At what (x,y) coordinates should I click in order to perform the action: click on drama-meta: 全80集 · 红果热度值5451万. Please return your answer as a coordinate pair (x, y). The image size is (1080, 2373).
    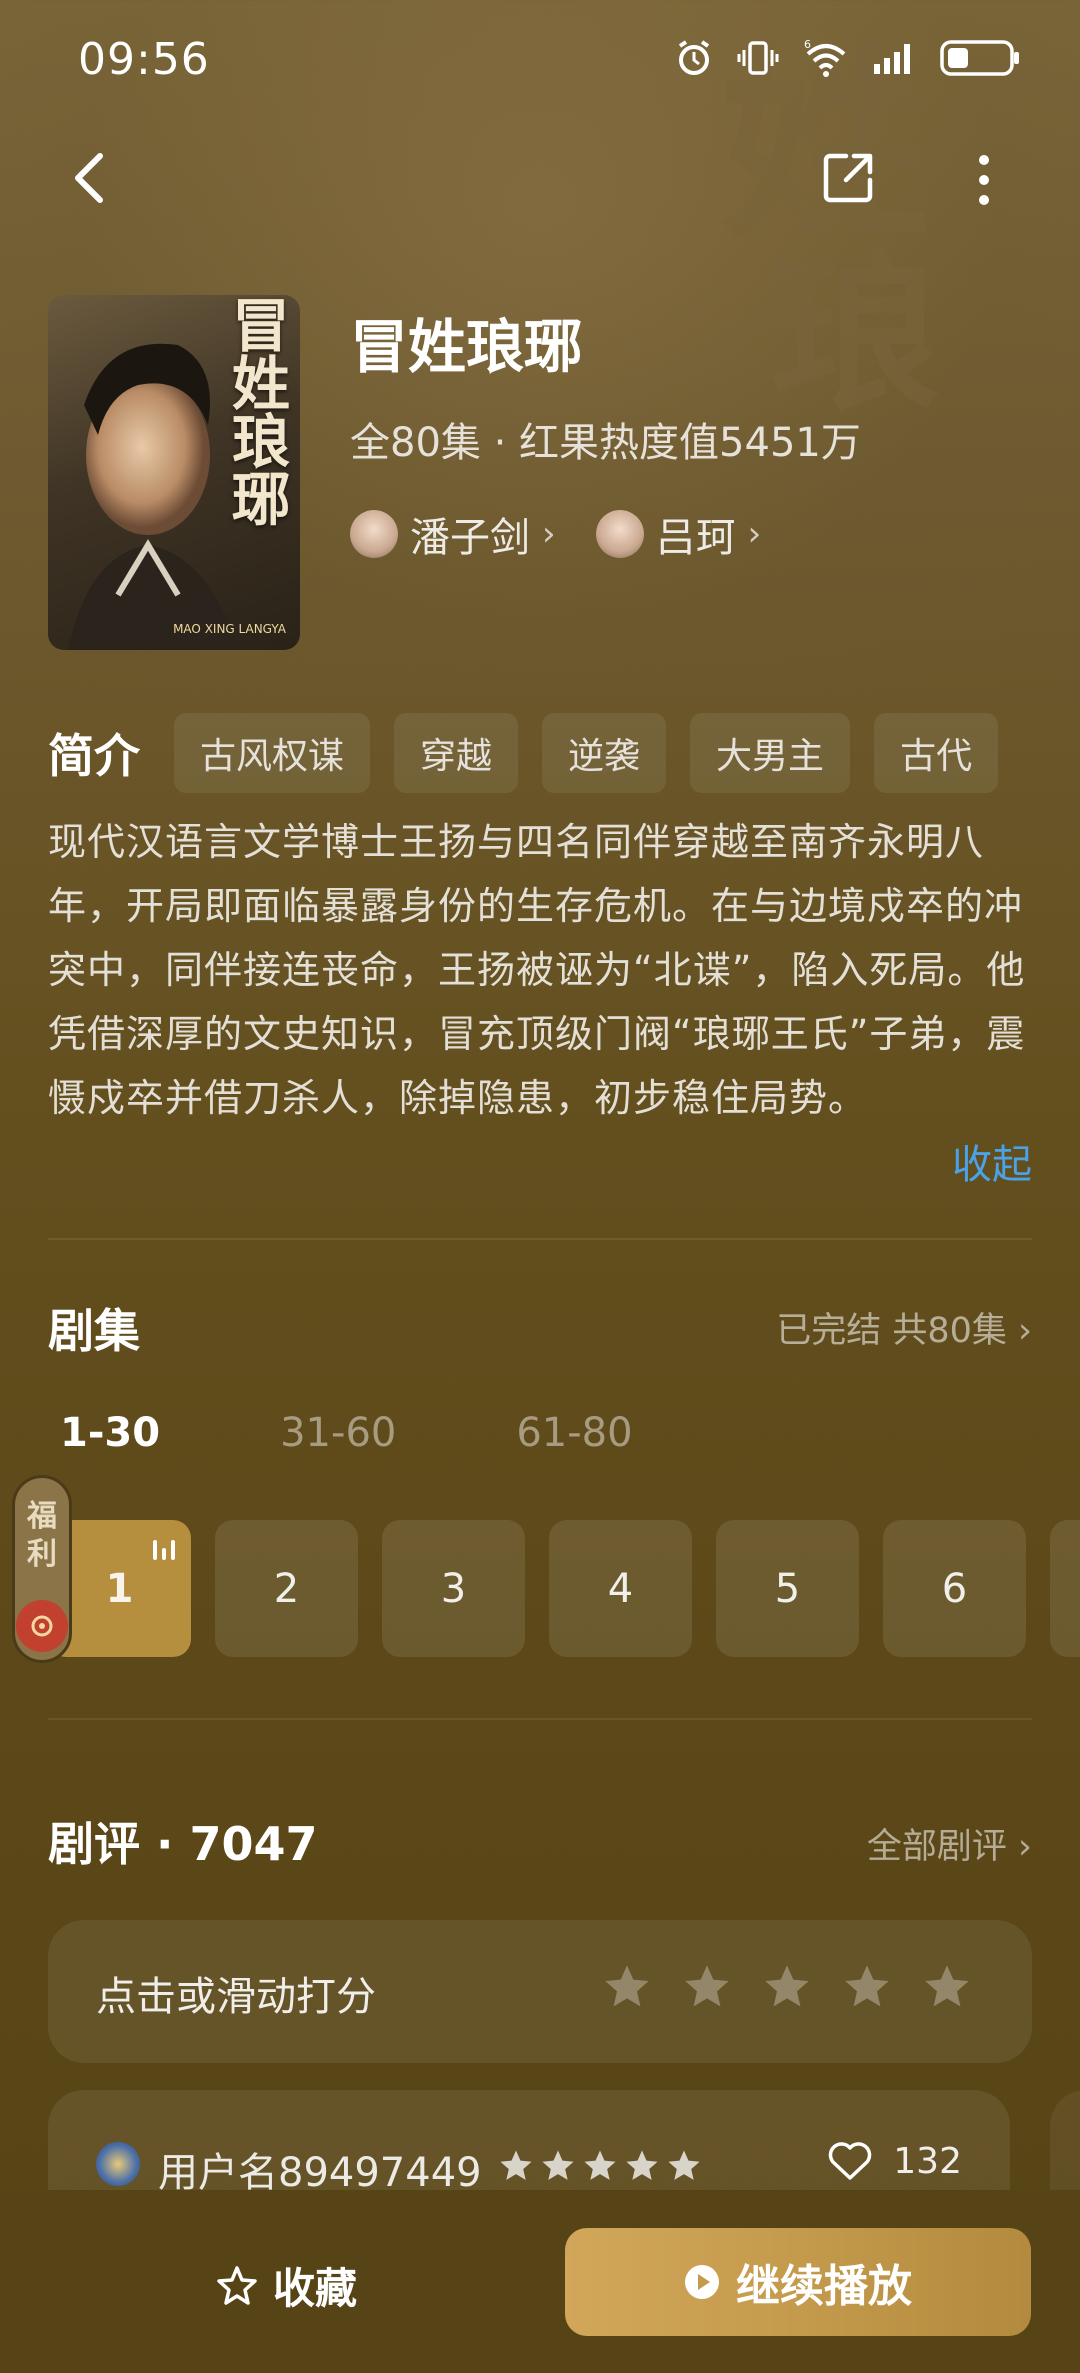
    Looking at the image, I should click on (605, 443).